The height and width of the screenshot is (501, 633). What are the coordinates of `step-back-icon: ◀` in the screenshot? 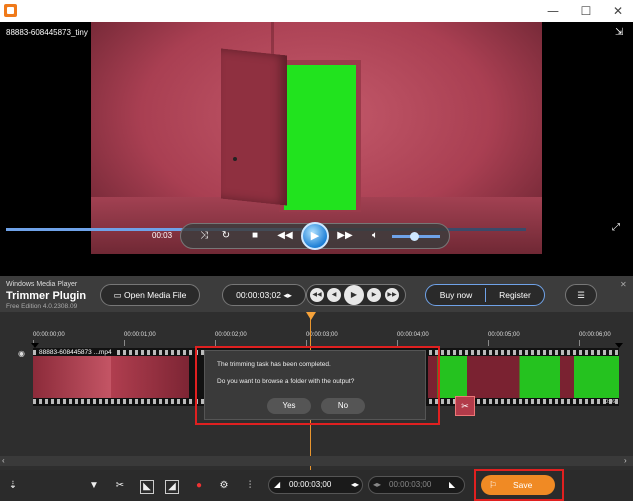 It's located at (334, 295).